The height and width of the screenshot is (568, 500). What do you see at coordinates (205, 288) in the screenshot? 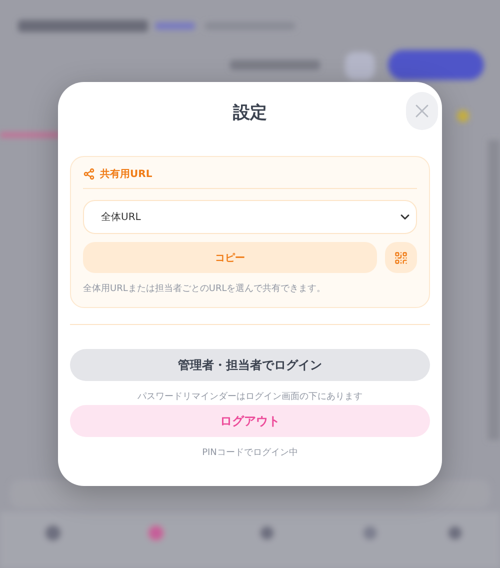
I see `help-text: 全体用URLまたは担当者ごとのURLを選んで共有できます。` at bounding box center [205, 288].